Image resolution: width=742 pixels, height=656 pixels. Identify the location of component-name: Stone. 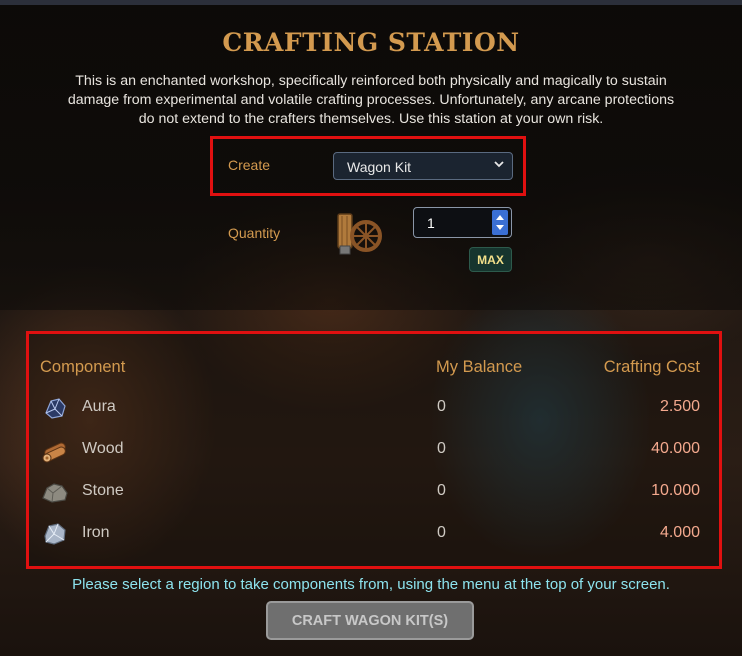
(103, 490).